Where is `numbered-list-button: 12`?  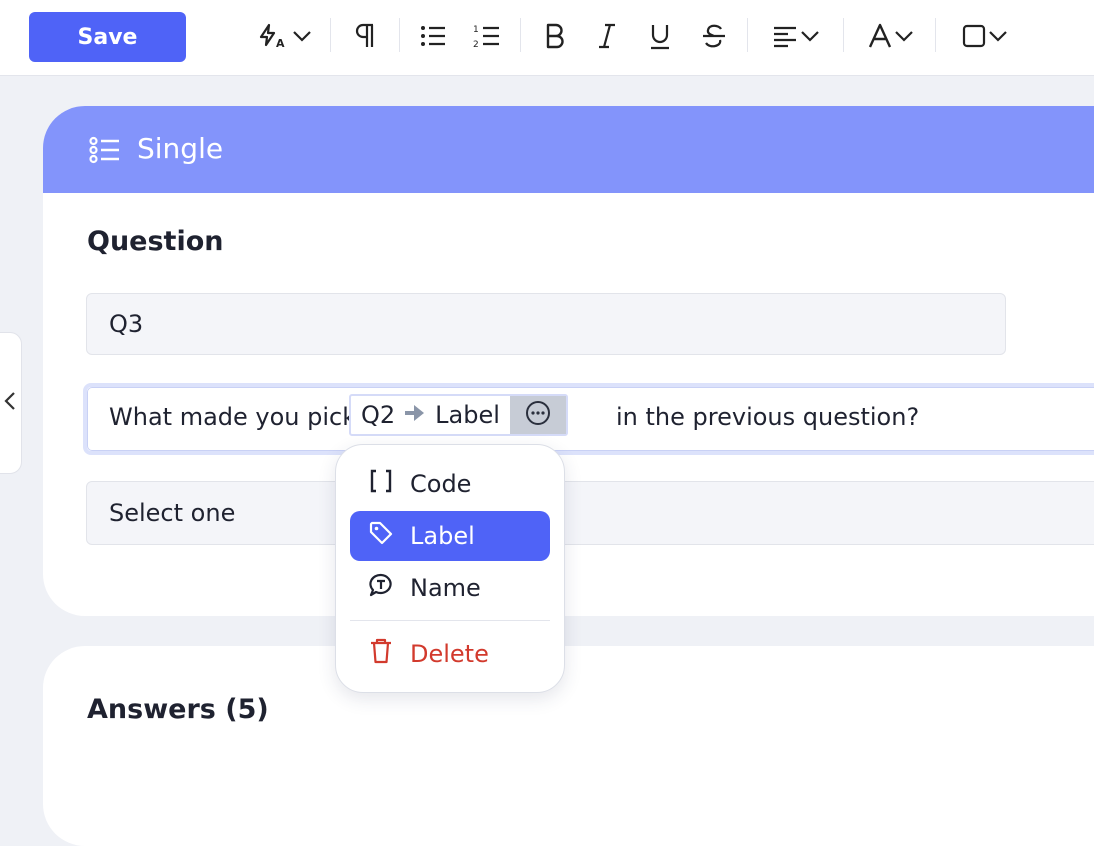 numbered-list-button: 12 is located at coordinates (487, 36).